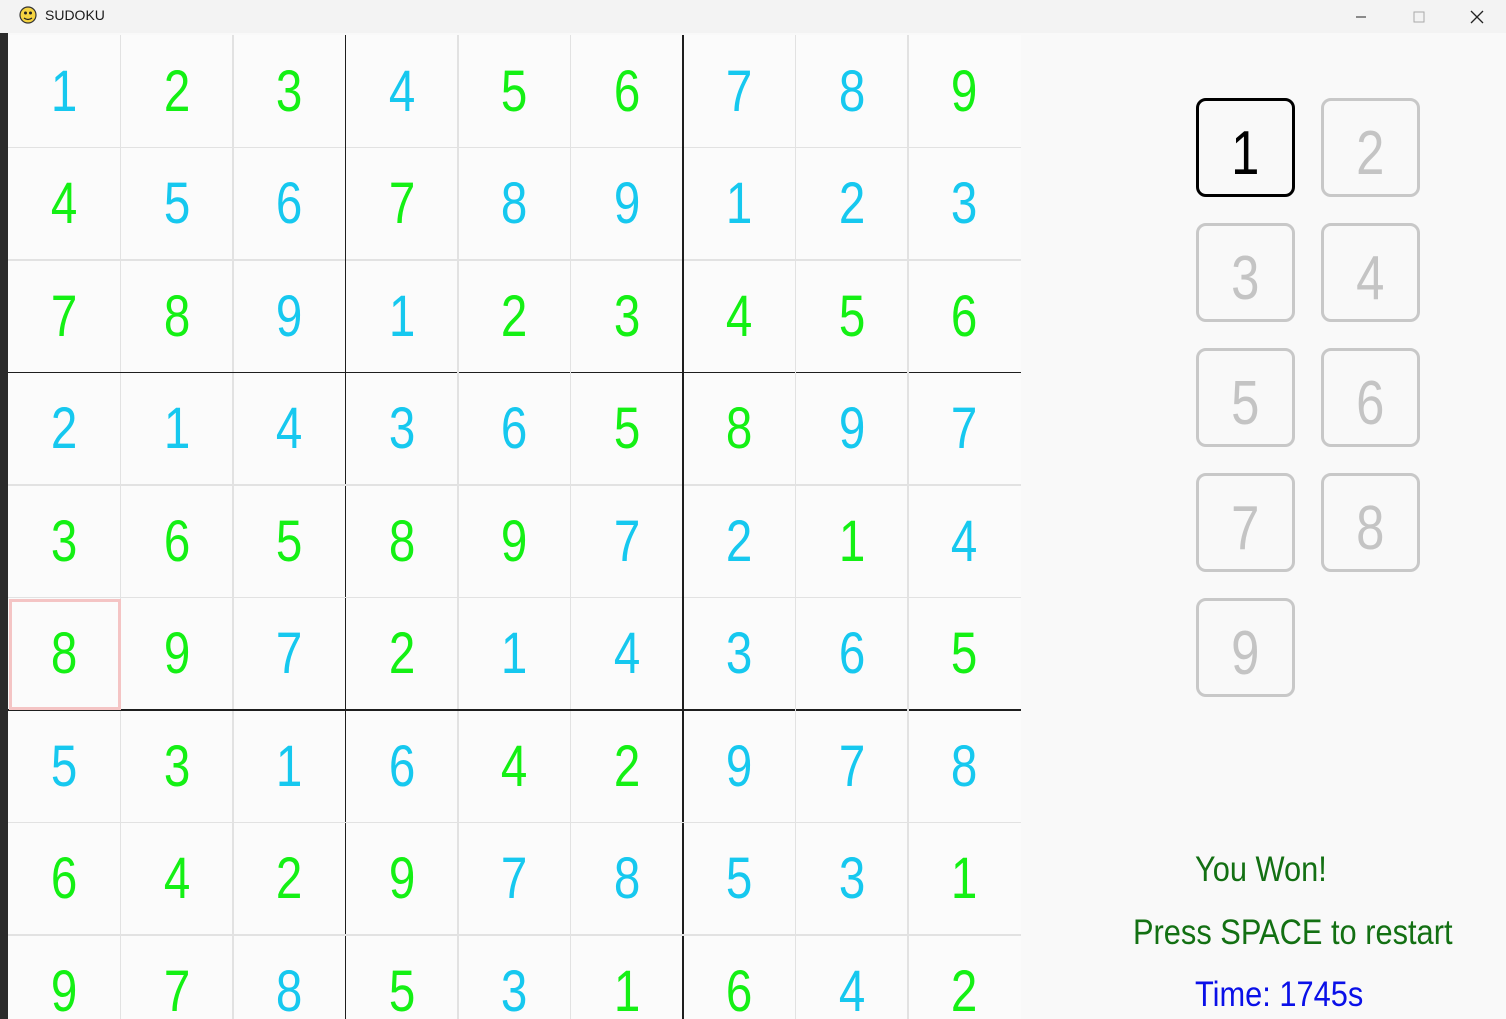 Image resolution: width=1506 pixels, height=1019 pixels. I want to click on close-icon, so click(1477, 16).